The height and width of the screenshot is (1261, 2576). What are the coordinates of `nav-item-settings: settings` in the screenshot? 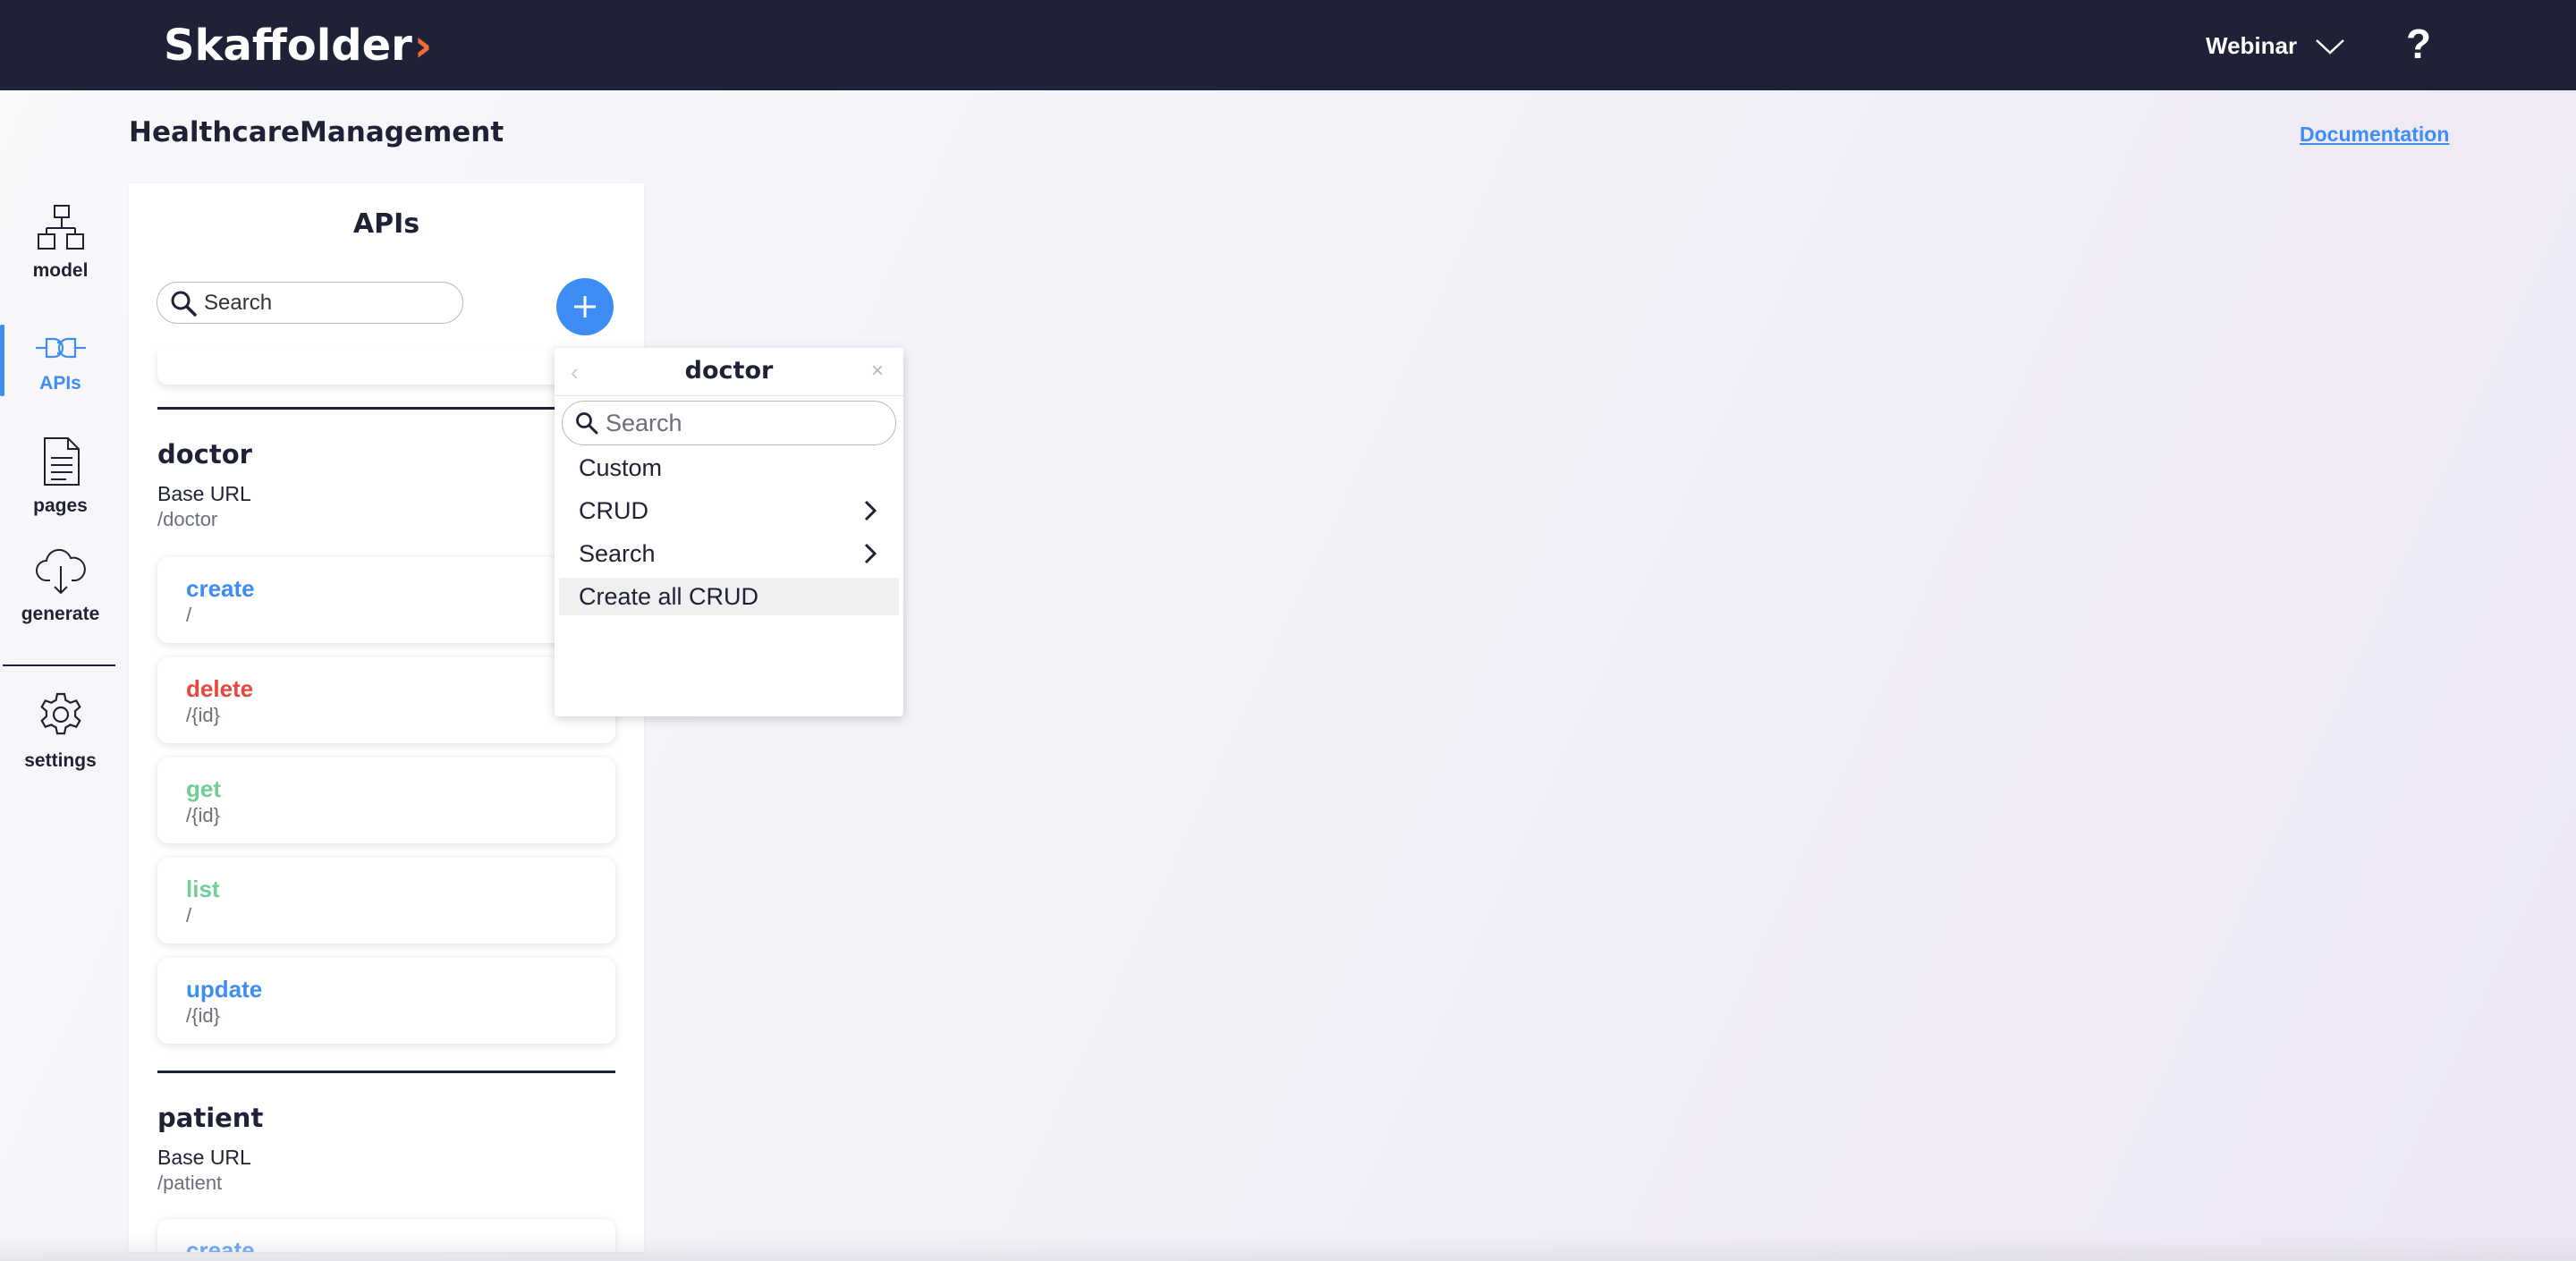 It's located at (60, 731).